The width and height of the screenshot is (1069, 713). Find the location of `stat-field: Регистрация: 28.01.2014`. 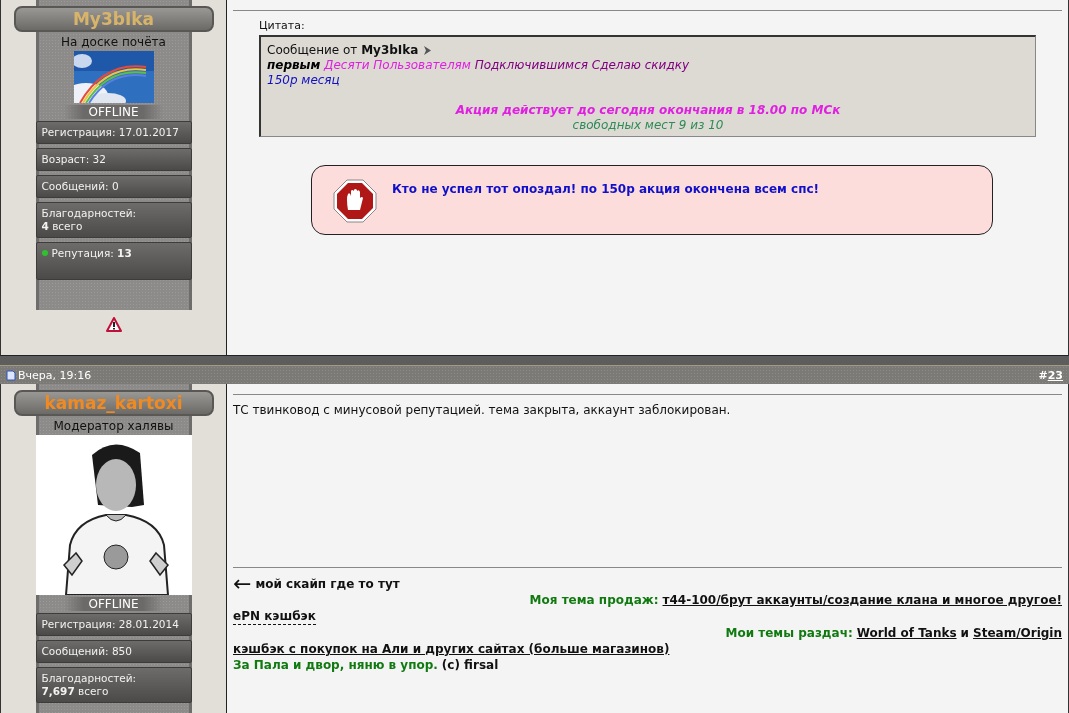

stat-field: Регистрация: 28.01.2014 is located at coordinates (113, 624).